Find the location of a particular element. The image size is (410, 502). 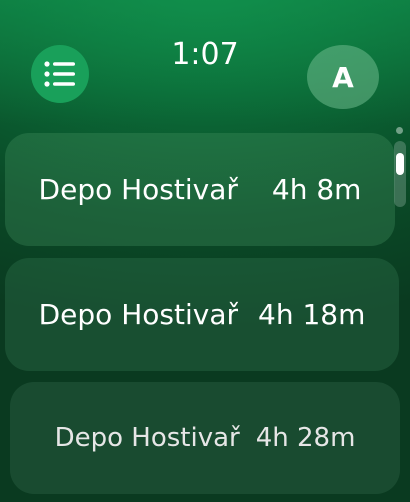

scrollbar-thumb is located at coordinates (400, 164).